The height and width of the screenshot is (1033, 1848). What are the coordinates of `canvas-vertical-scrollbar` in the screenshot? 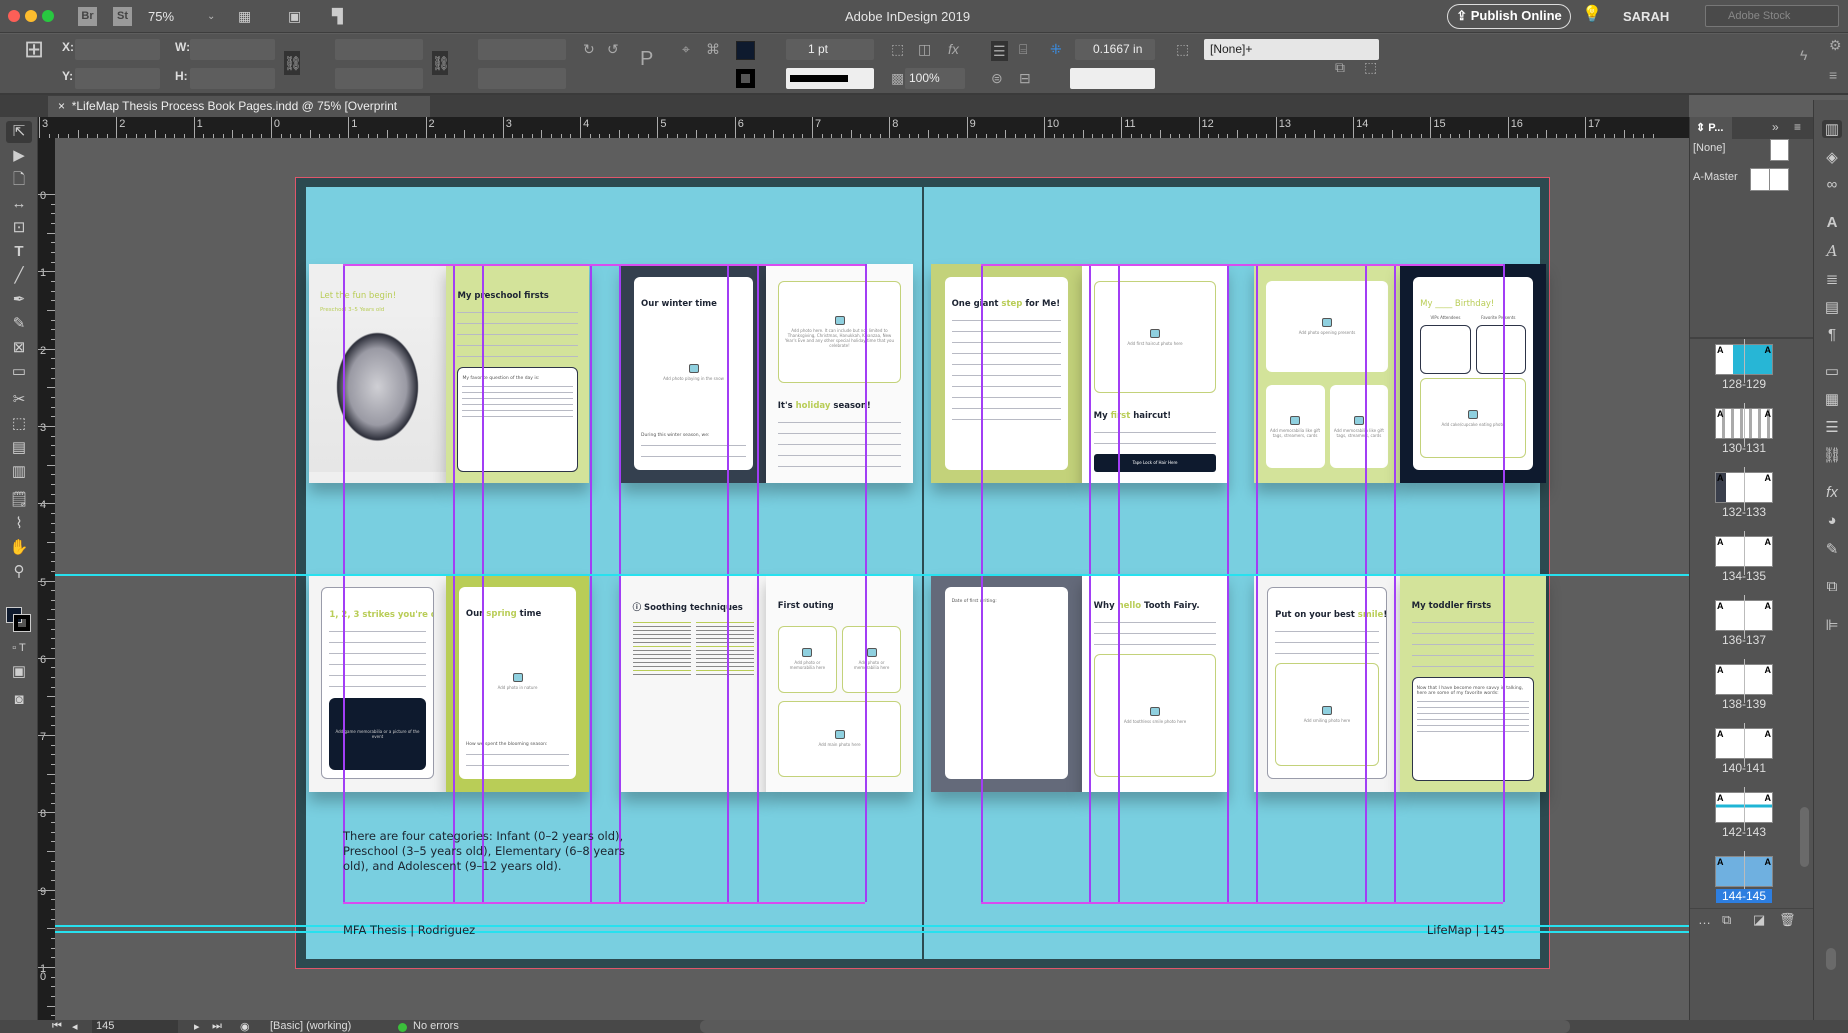 It's located at (1831, 959).